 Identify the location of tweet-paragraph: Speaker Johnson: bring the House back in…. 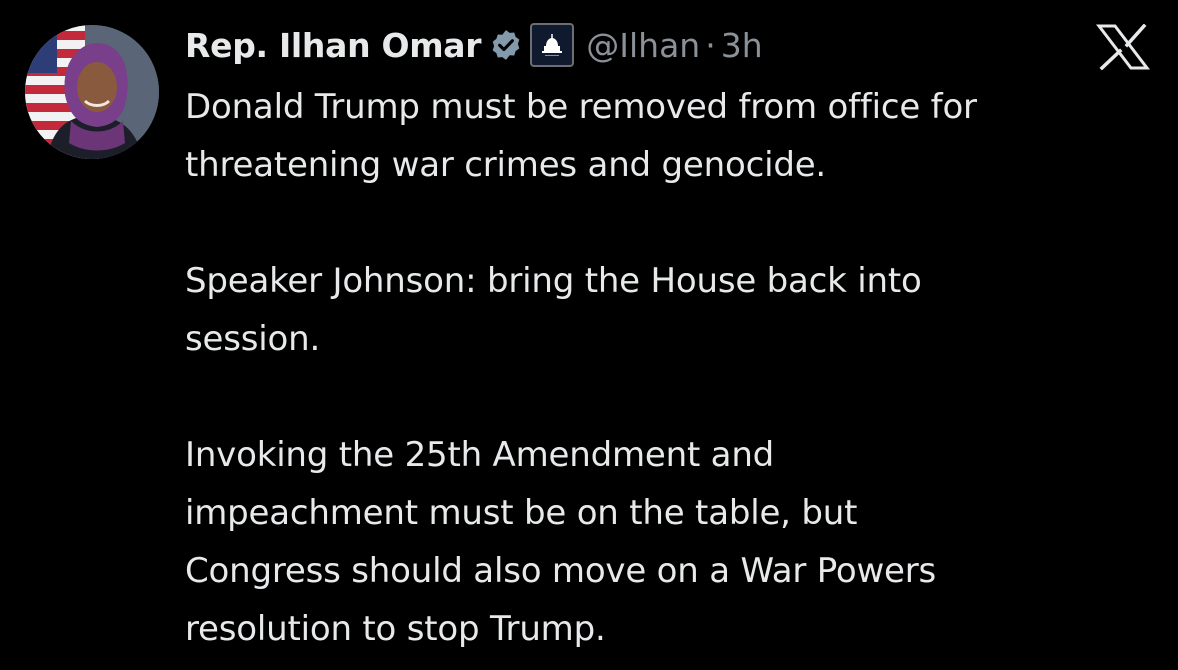
(553, 310).